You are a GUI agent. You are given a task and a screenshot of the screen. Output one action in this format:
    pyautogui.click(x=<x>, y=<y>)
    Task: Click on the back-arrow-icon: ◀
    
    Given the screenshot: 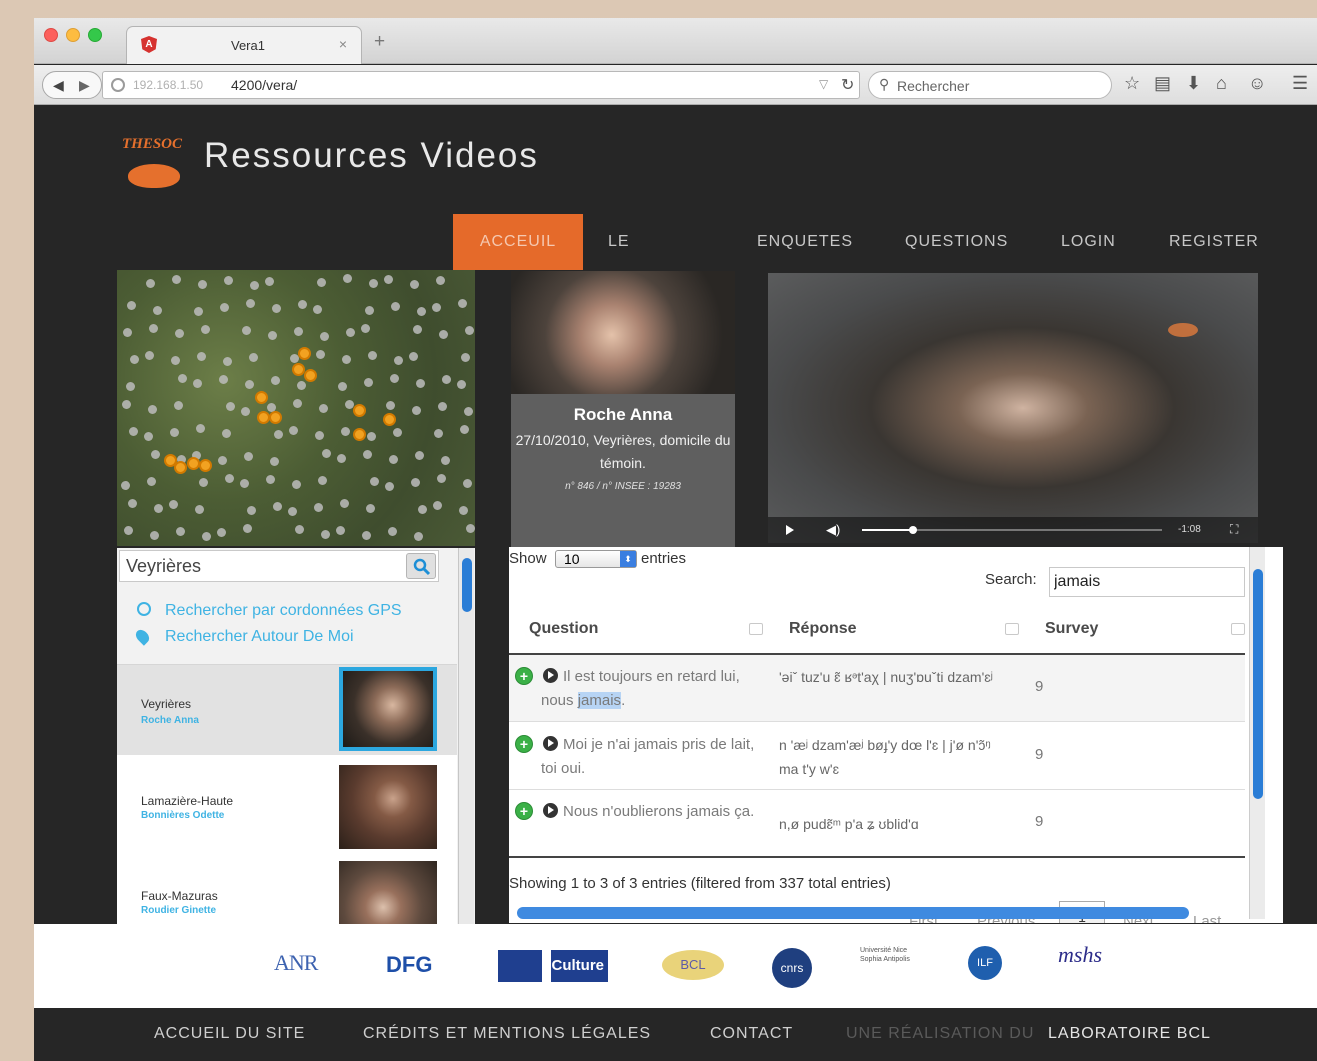 What is the action you would take?
    pyautogui.click(x=58, y=85)
    